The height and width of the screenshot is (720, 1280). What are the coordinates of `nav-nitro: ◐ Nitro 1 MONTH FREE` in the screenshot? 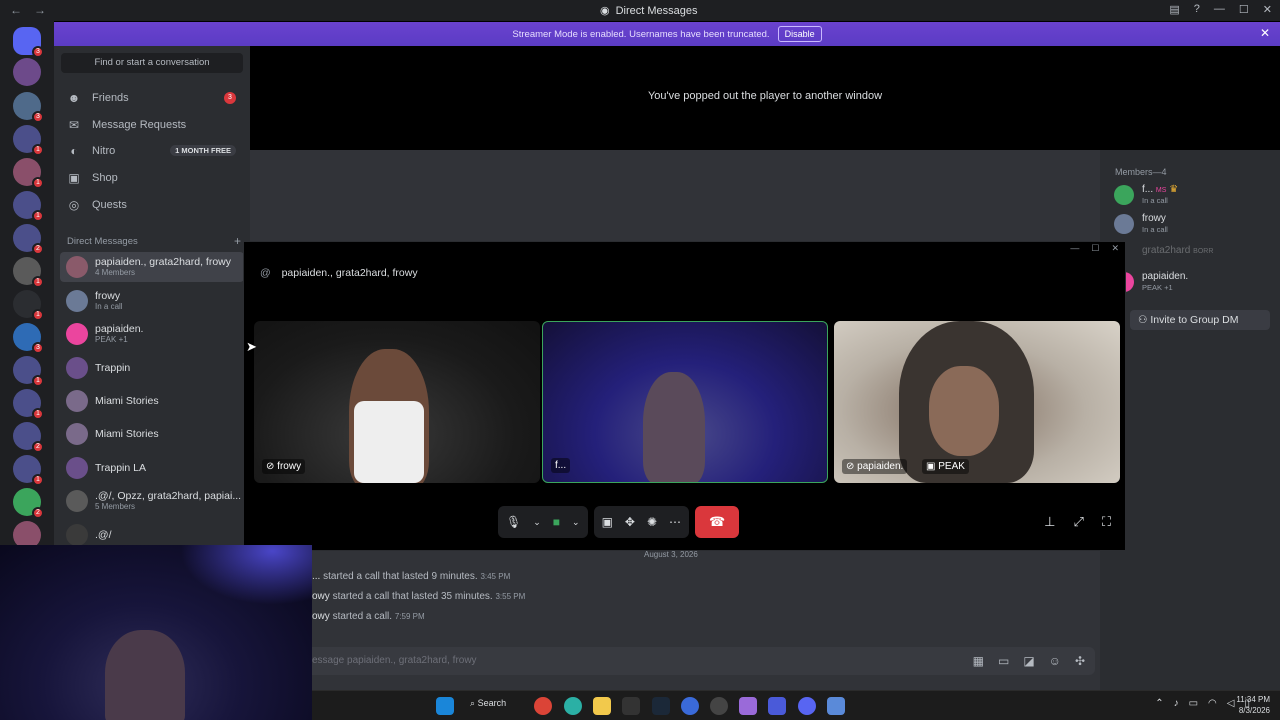 It's located at (152, 151).